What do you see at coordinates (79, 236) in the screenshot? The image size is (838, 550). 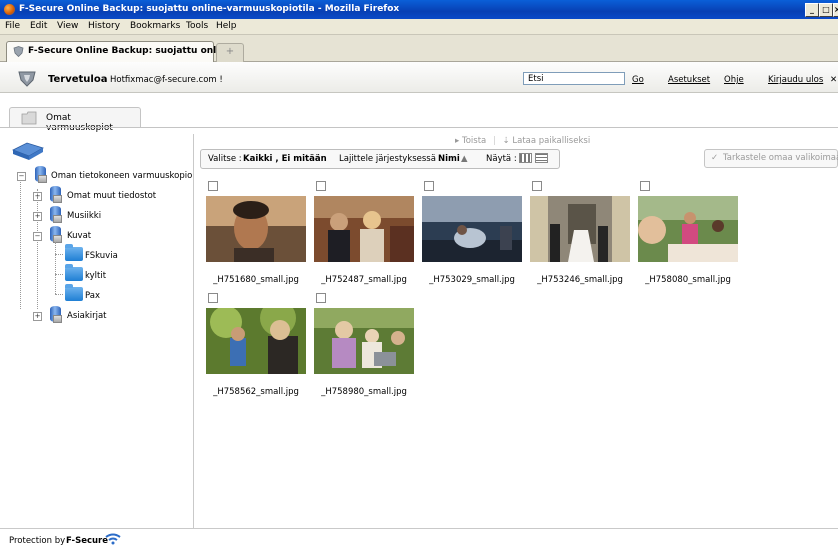 I see `tree-item-pictures: Kuvat` at bounding box center [79, 236].